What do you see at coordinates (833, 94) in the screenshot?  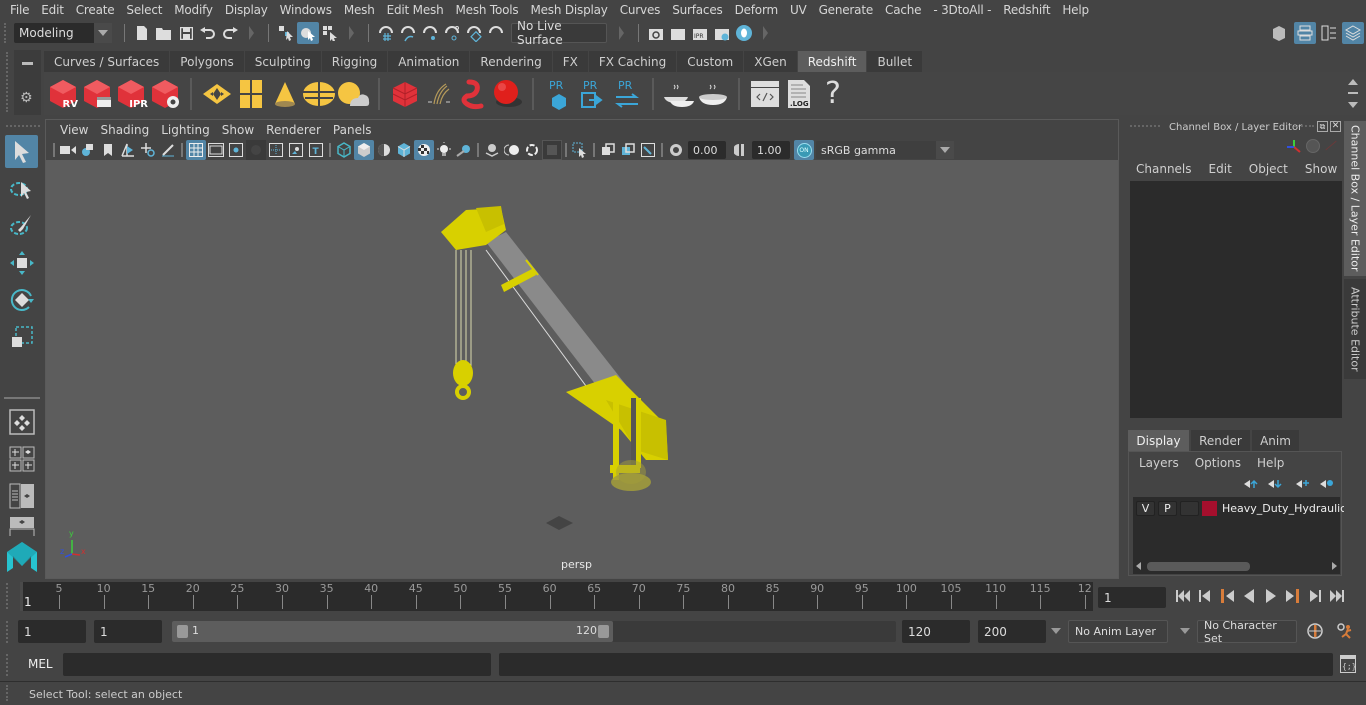 I see `redshift-help-icon: ?` at bounding box center [833, 94].